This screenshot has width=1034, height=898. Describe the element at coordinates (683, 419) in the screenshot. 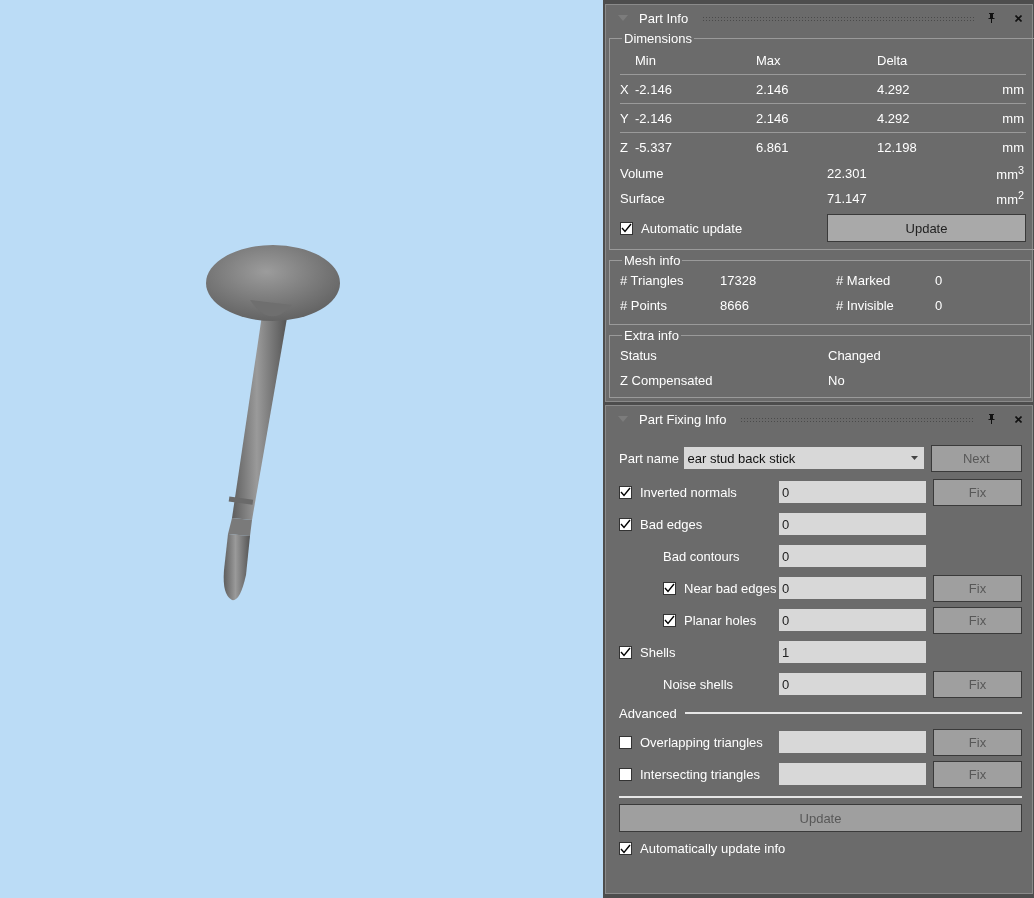

I see `panel-title: Part Fixing Info` at that location.